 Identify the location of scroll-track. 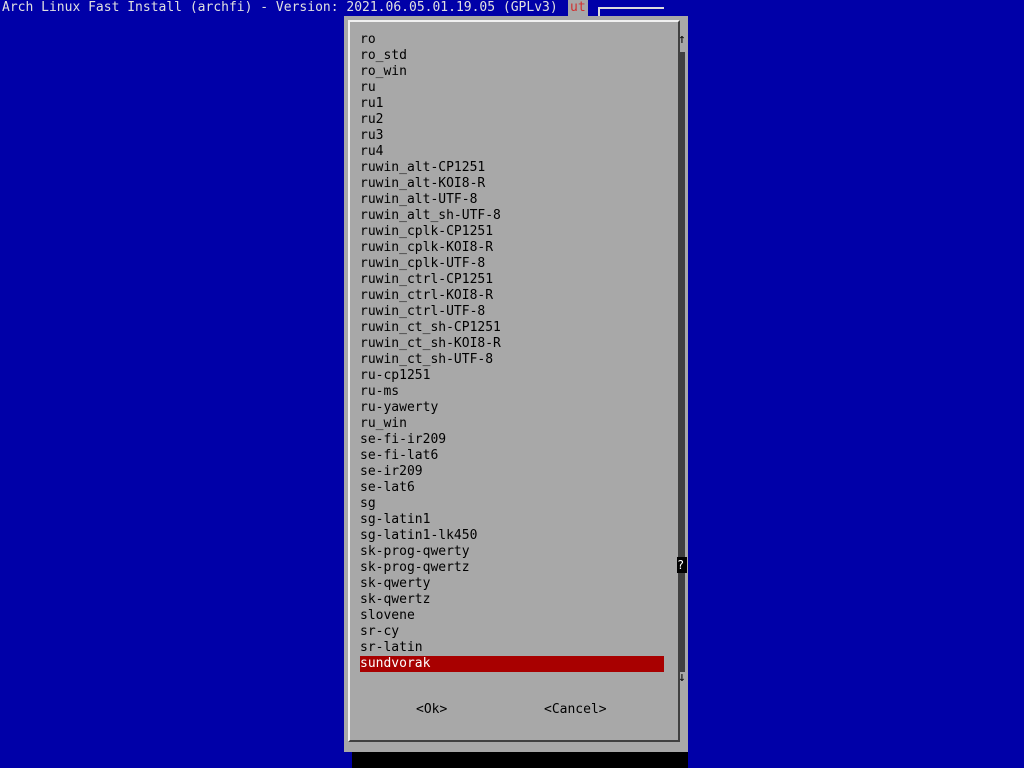
(682, 362).